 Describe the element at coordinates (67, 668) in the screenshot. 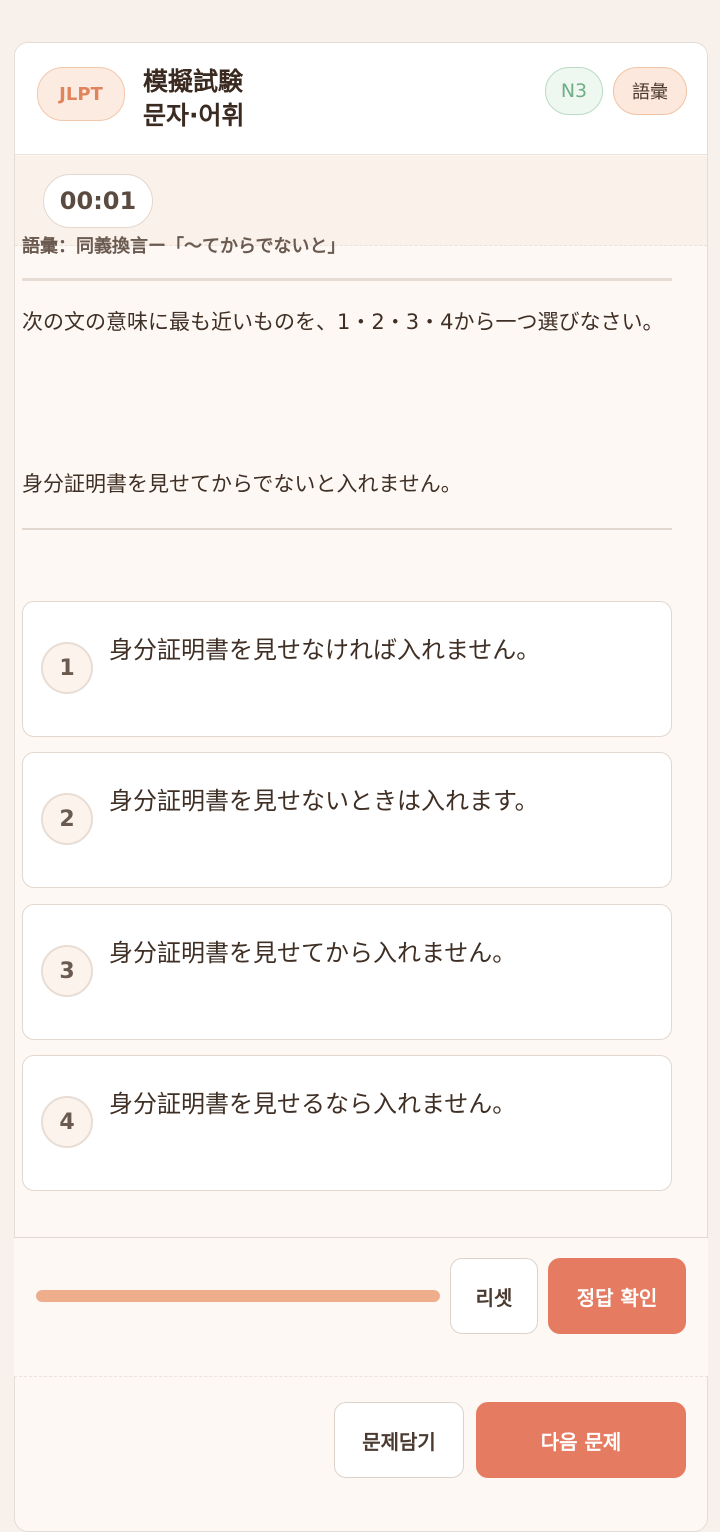

I see `option-number-badge: 1` at that location.